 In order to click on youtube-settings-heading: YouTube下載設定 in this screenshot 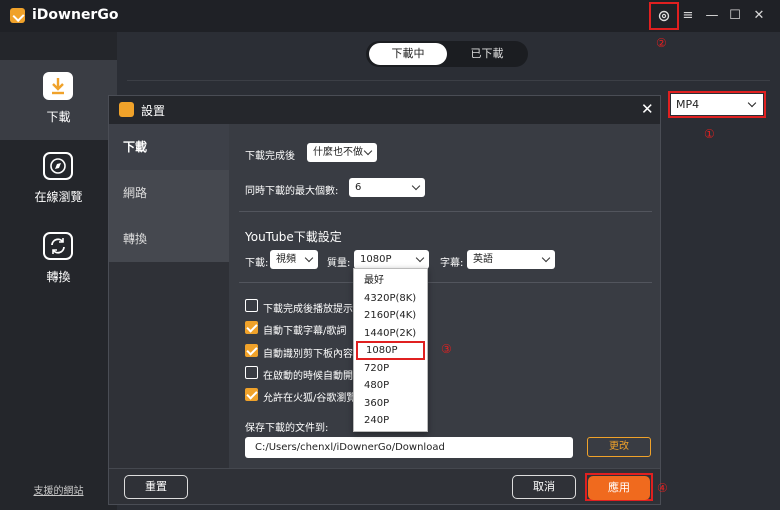, I will do `click(293, 237)`.